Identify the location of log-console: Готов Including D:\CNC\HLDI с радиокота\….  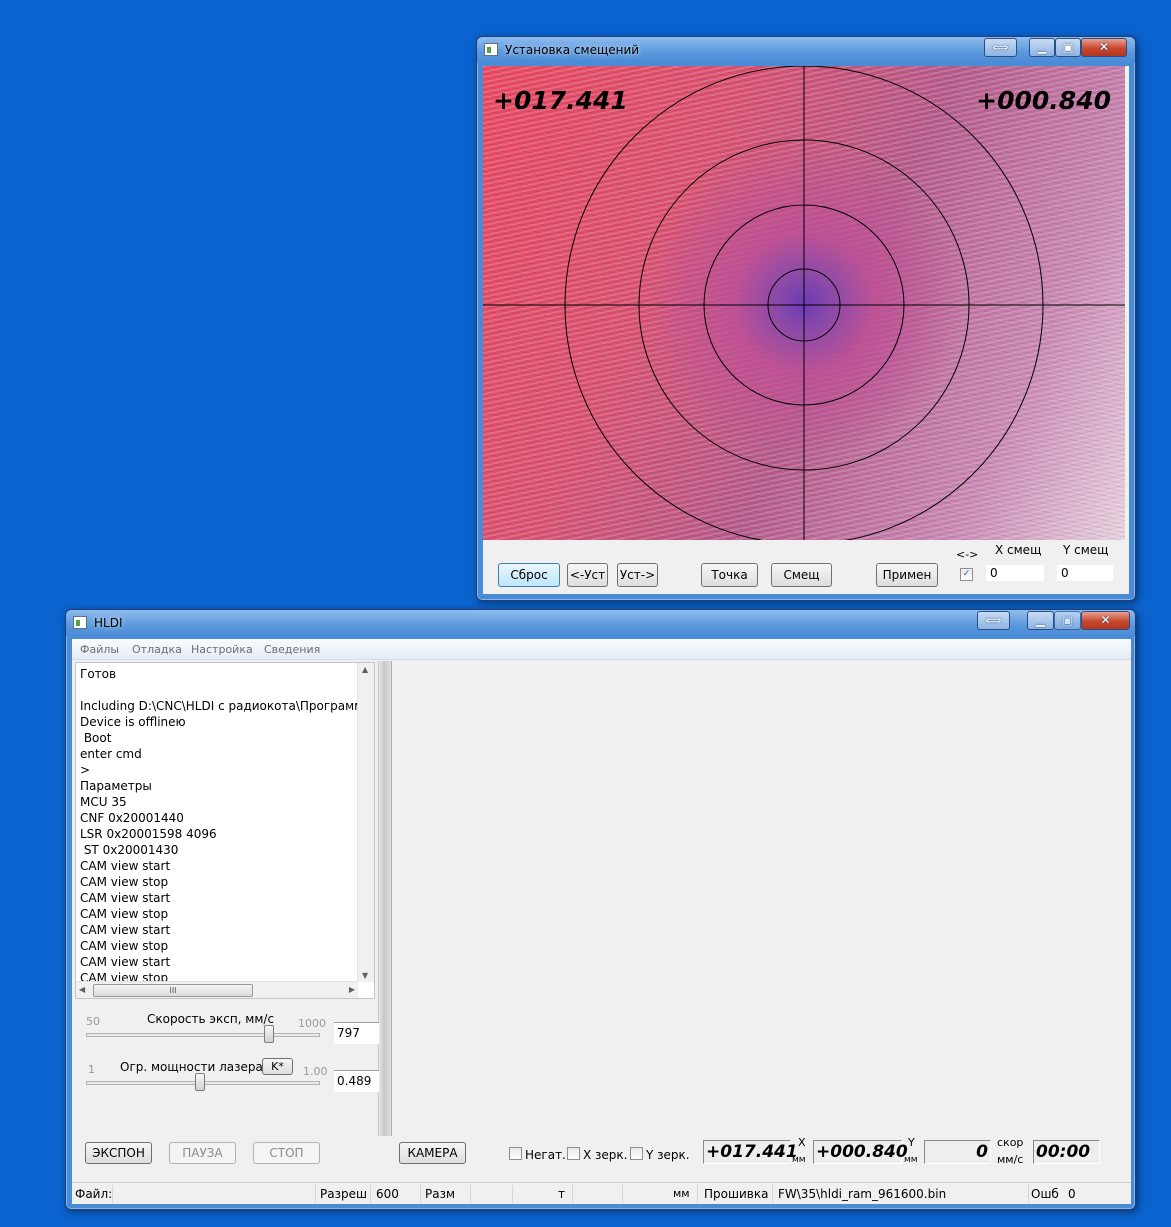
(225, 830).